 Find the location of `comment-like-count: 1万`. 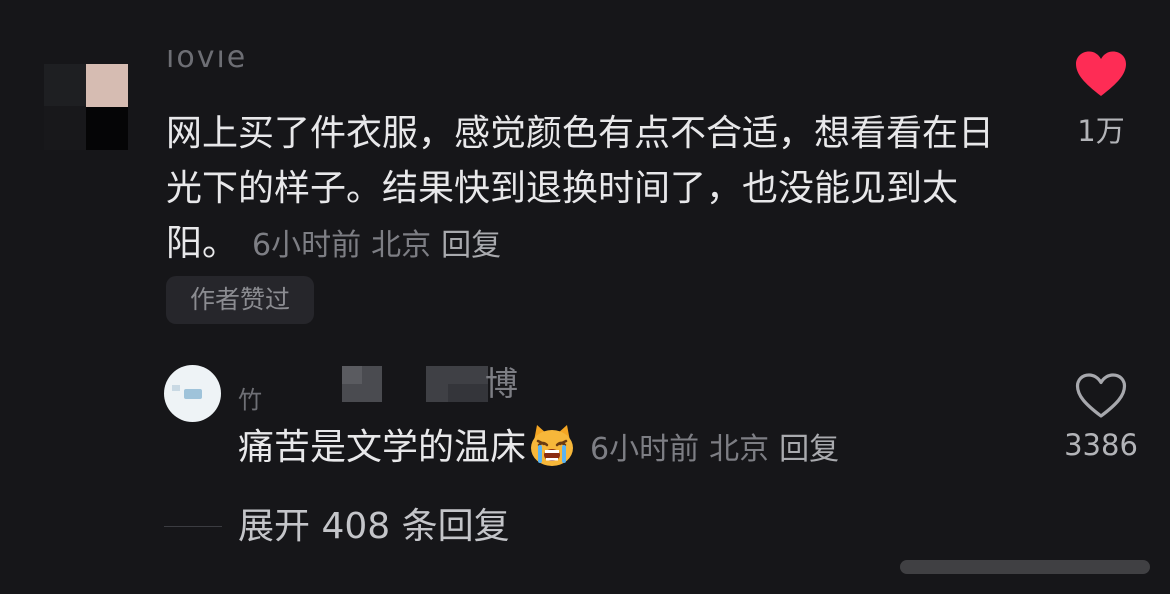

comment-like-count: 1万 is located at coordinates (1101, 131).